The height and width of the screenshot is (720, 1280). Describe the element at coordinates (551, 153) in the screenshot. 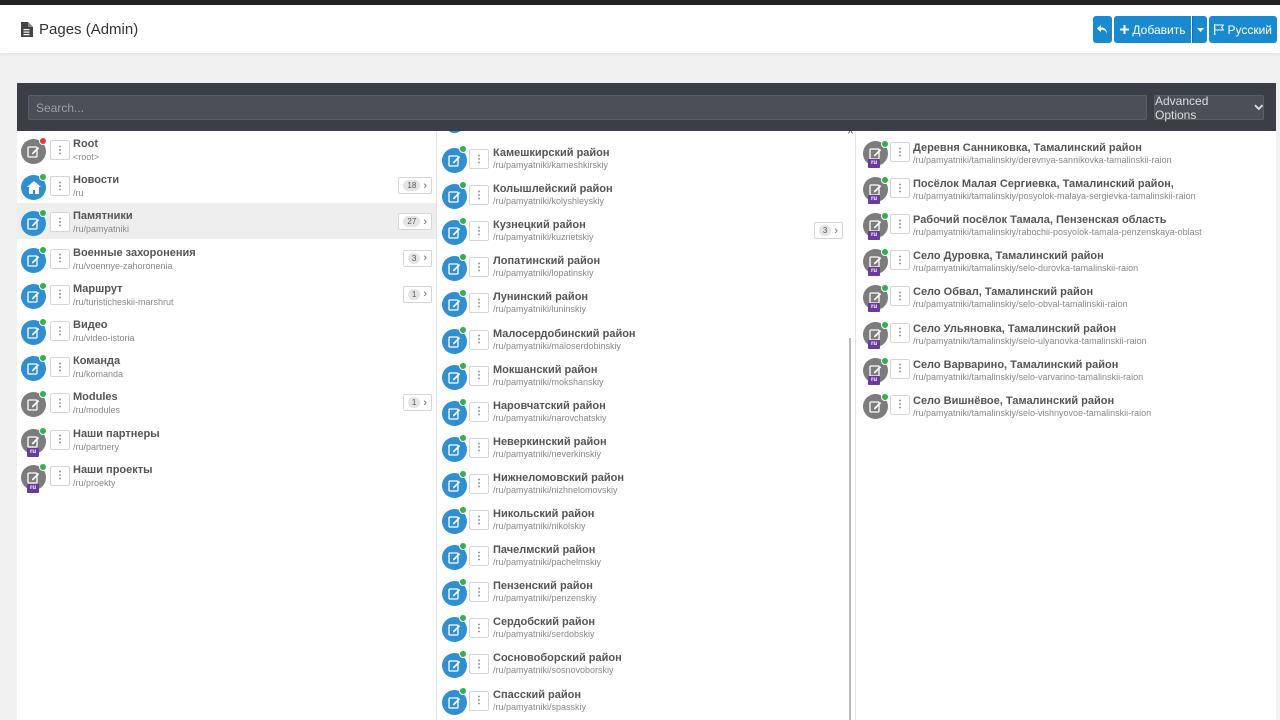

I see `page-title-link: Камешкирский район` at that location.